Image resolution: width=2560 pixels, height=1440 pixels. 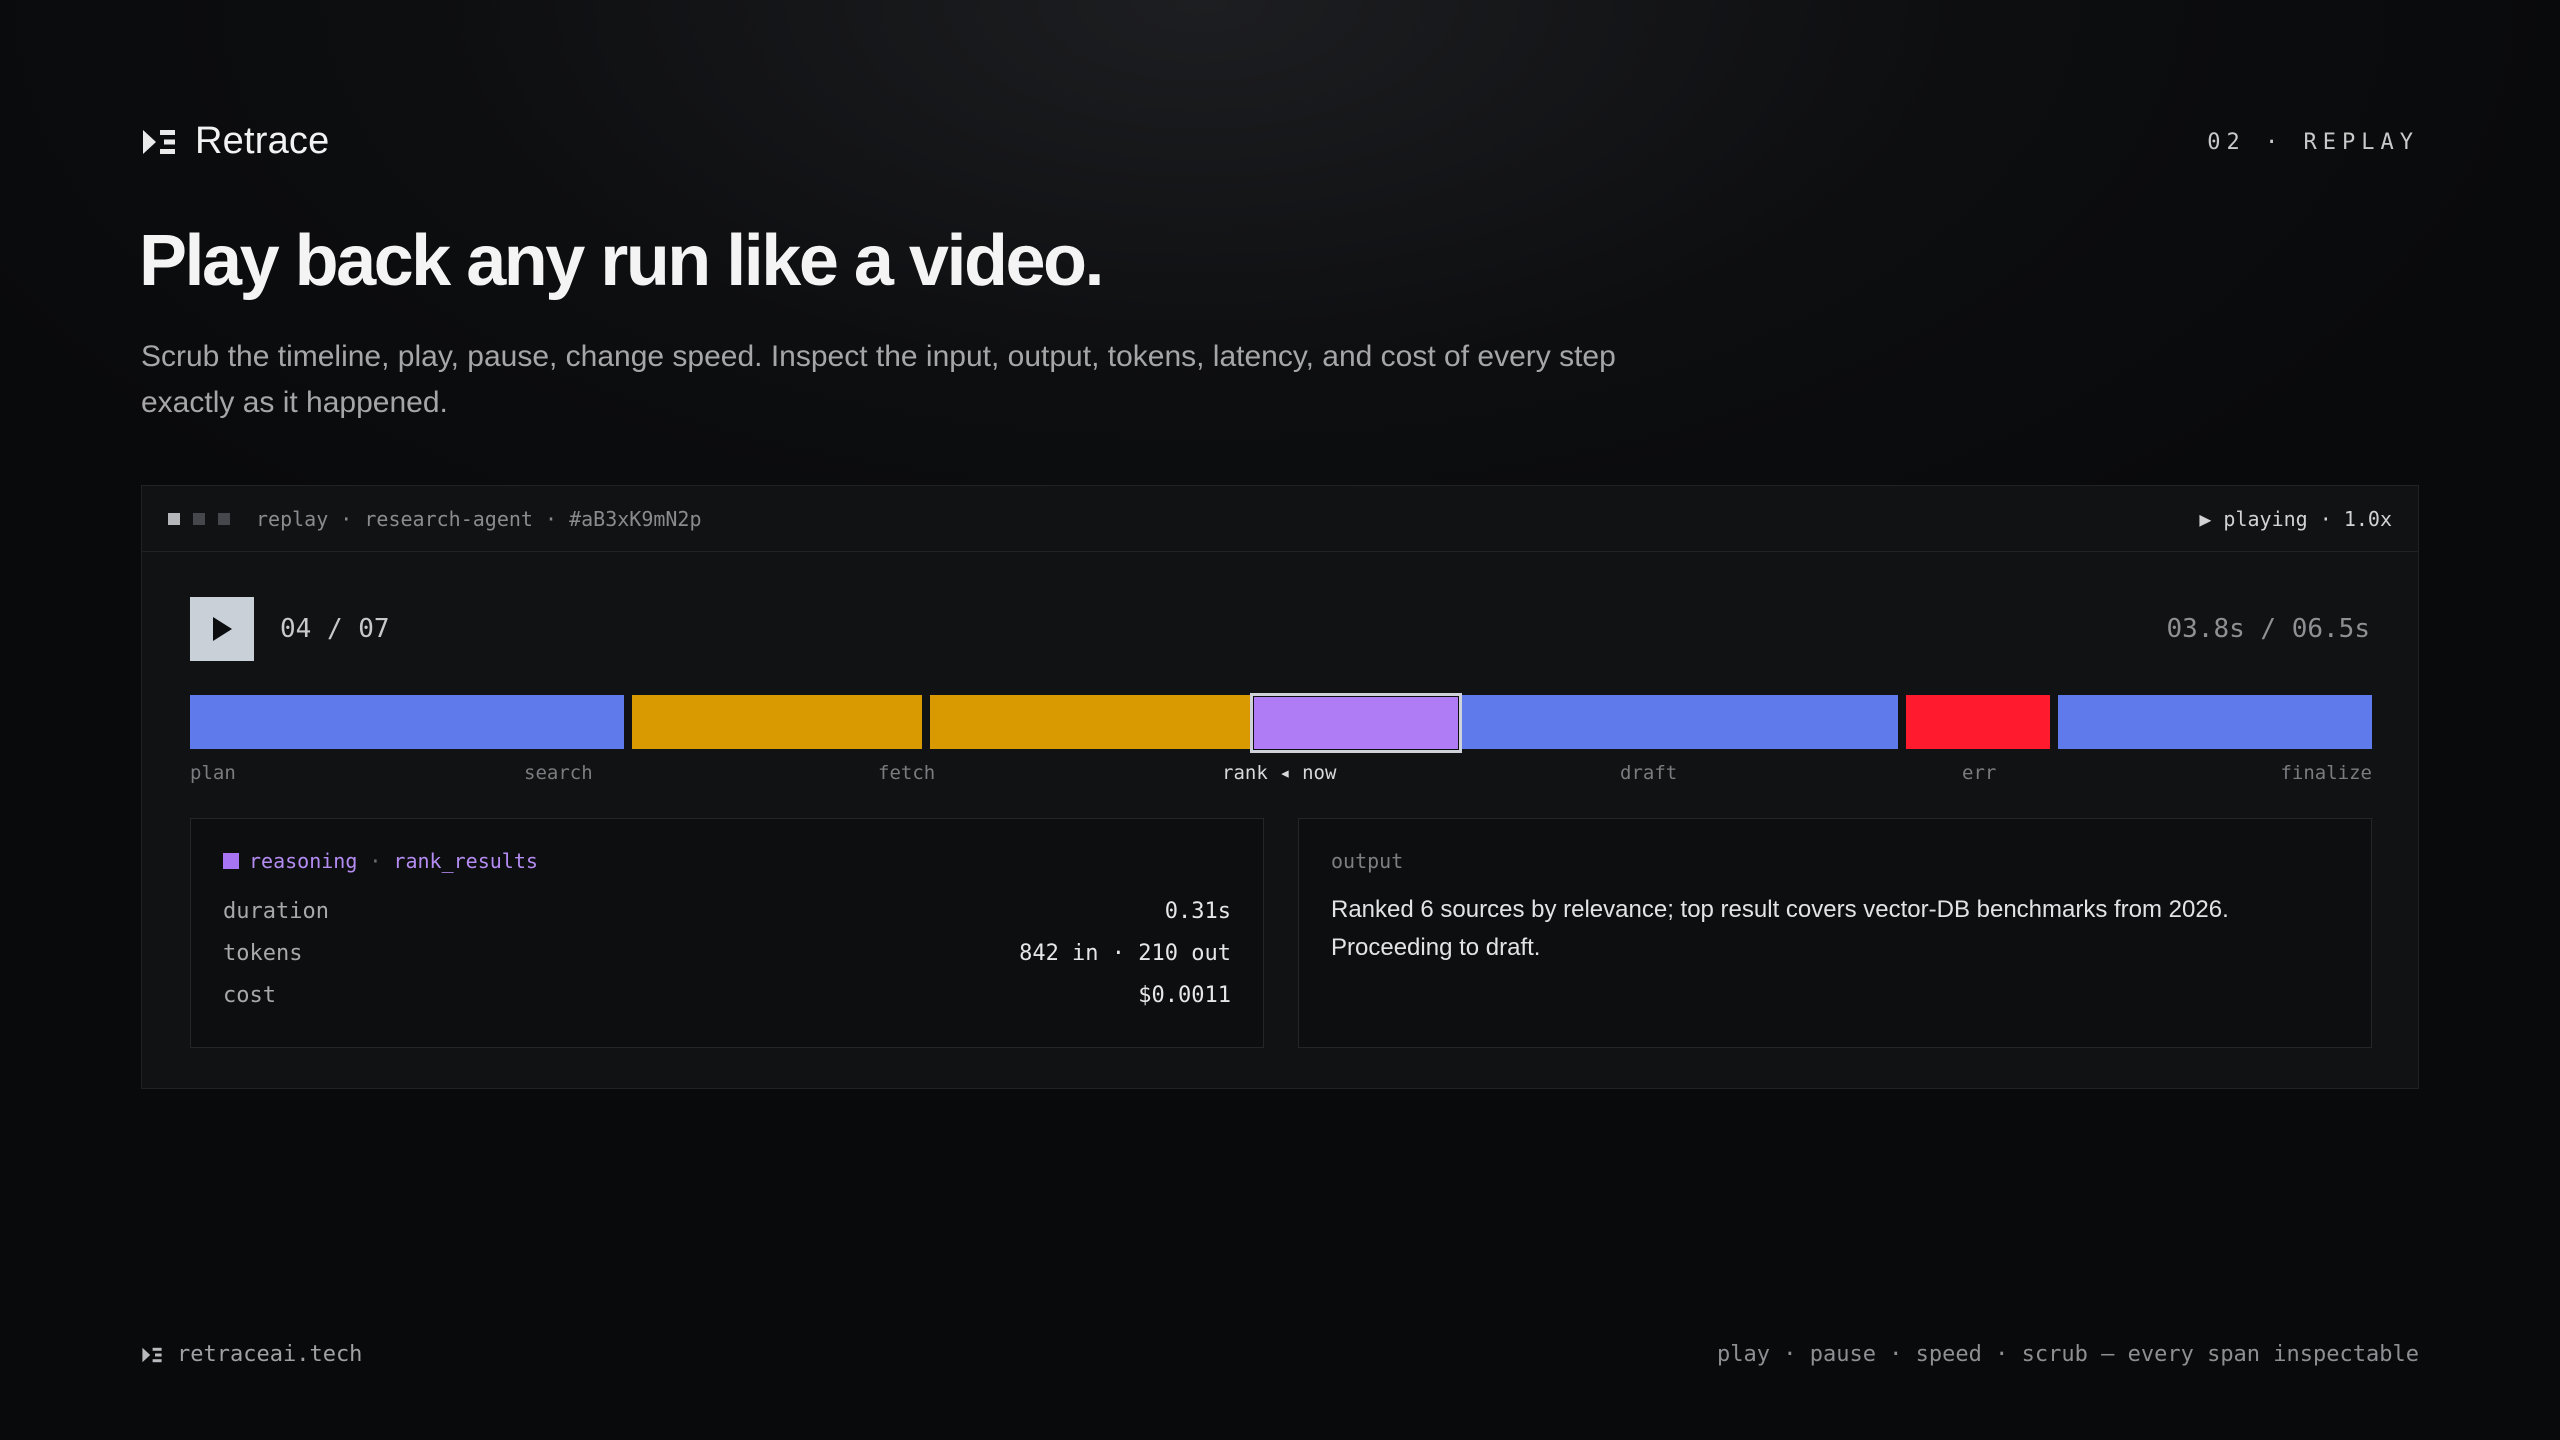 I want to click on timeline-scrubber, so click(x=1281, y=722).